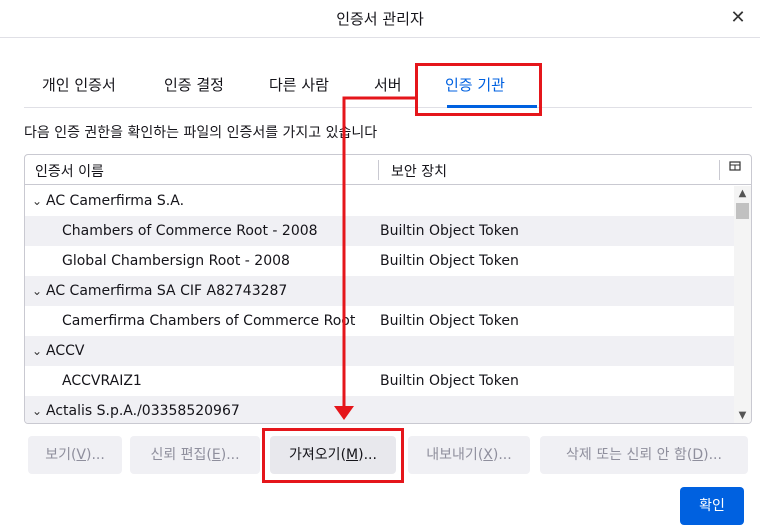 This screenshot has width=760, height=530. Describe the element at coordinates (61, 455) in the screenshot. I see `view-button-label: 보기(` at that location.